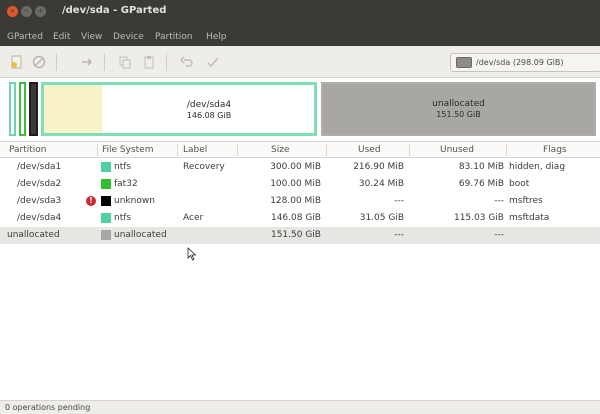 The height and width of the screenshot is (414, 600). What do you see at coordinates (39, 184) in the screenshot?
I see `cell-partition: /dev/sda2` at bounding box center [39, 184].